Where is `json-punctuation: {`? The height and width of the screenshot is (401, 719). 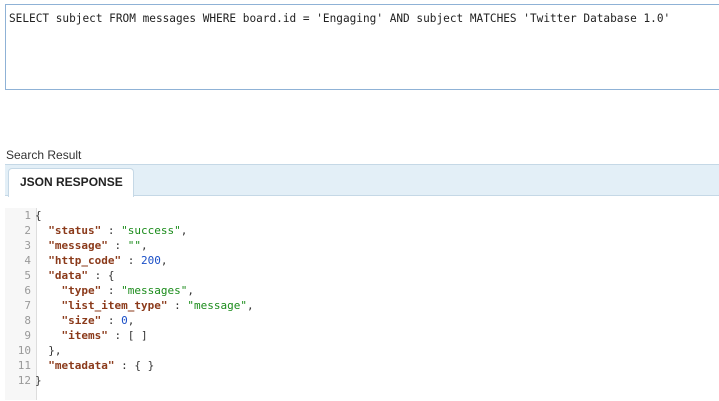
json-punctuation: { is located at coordinates (38, 215).